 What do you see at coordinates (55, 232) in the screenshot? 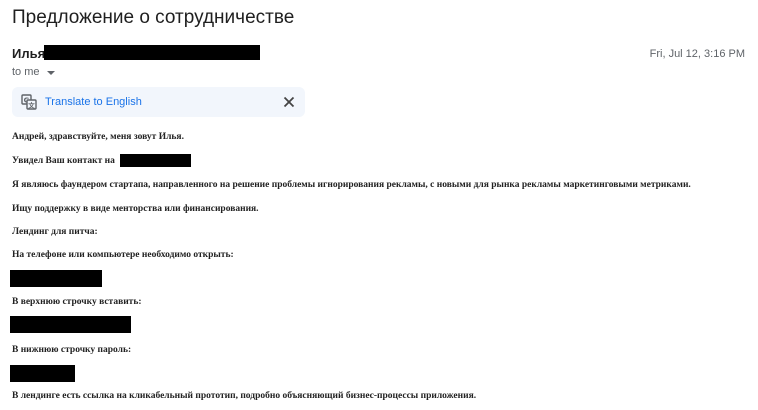
I see `body-landing: Лендинг для питча:` at bounding box center [55, 232].